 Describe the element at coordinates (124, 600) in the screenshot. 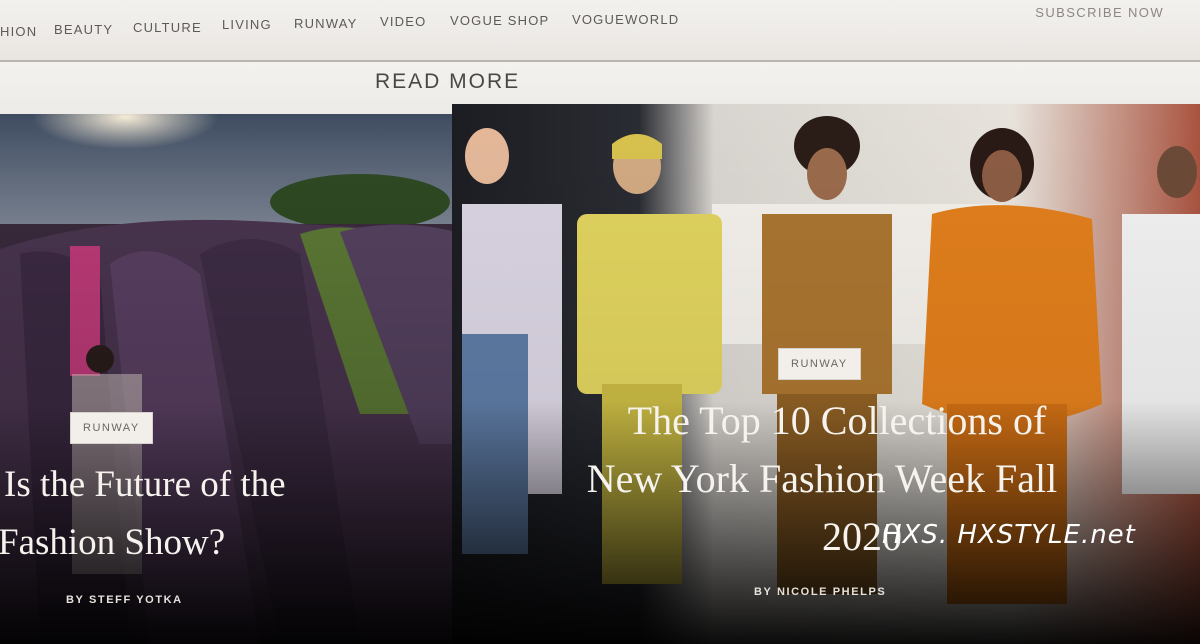

I see `article-byline: BY STEFF YOTKA` at that location.